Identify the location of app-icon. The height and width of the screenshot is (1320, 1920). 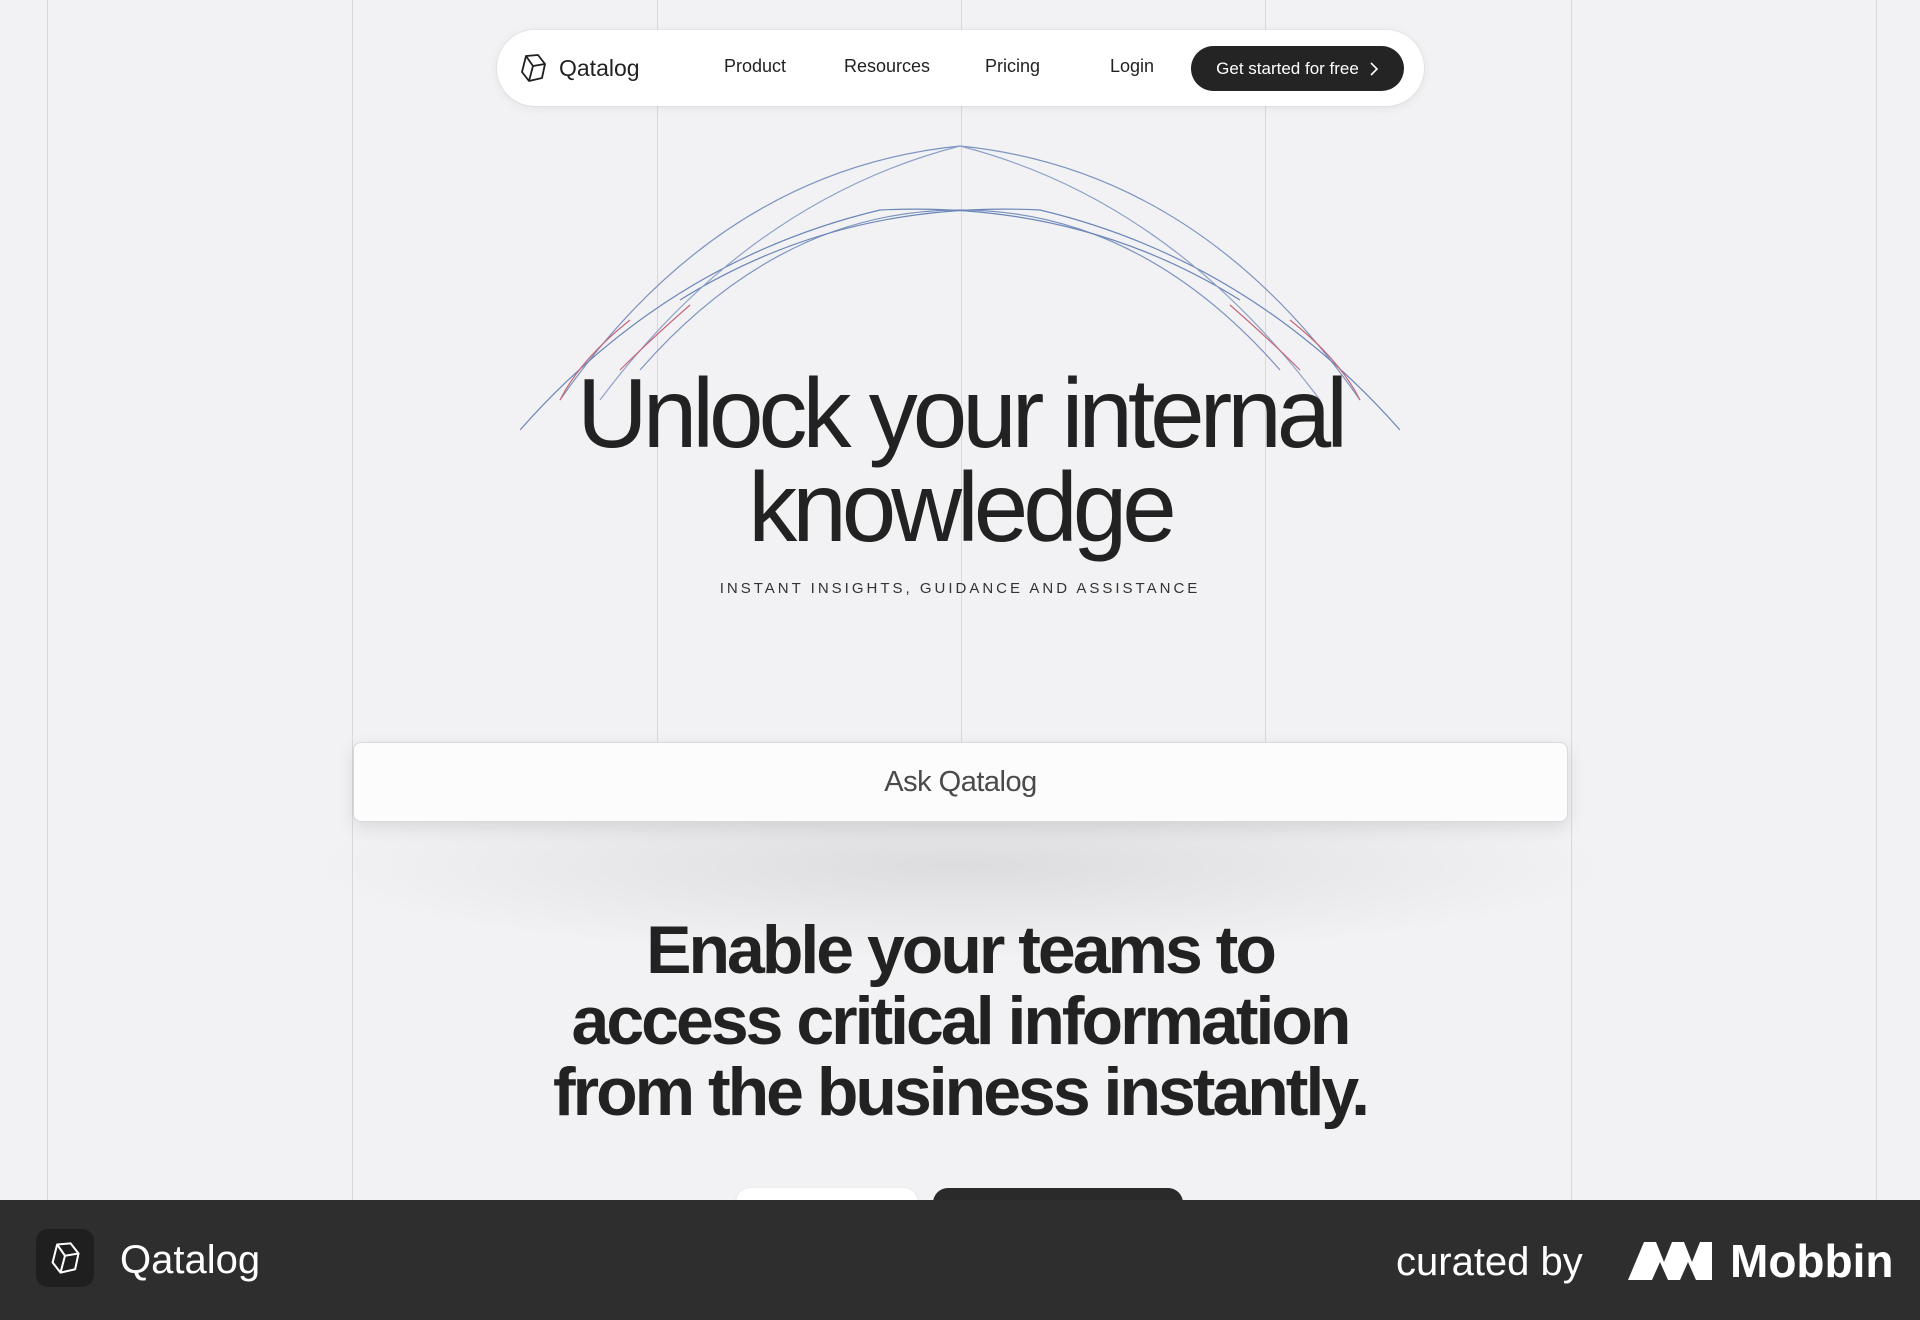
(65, 1258).